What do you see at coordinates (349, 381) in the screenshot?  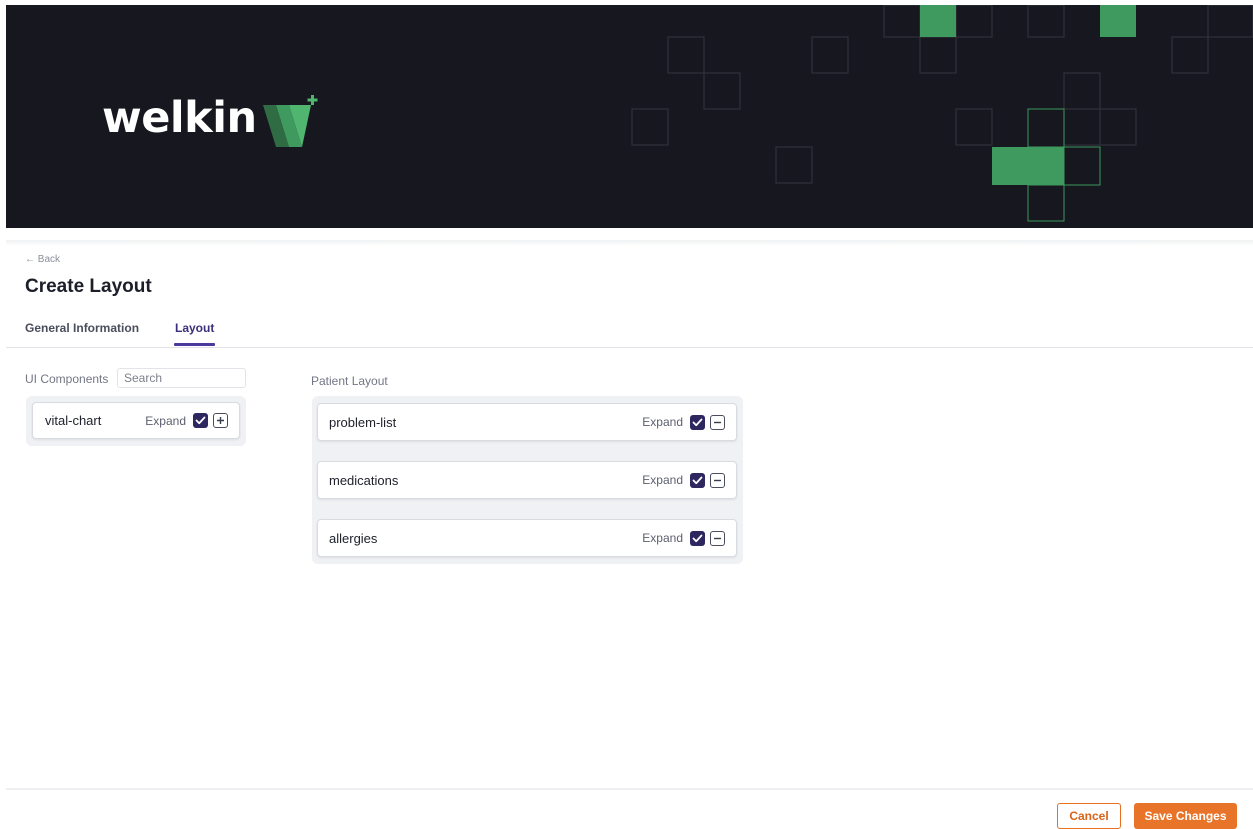 I see `patient-layout-label: Patient Layout` at bounding box center [349, 381].